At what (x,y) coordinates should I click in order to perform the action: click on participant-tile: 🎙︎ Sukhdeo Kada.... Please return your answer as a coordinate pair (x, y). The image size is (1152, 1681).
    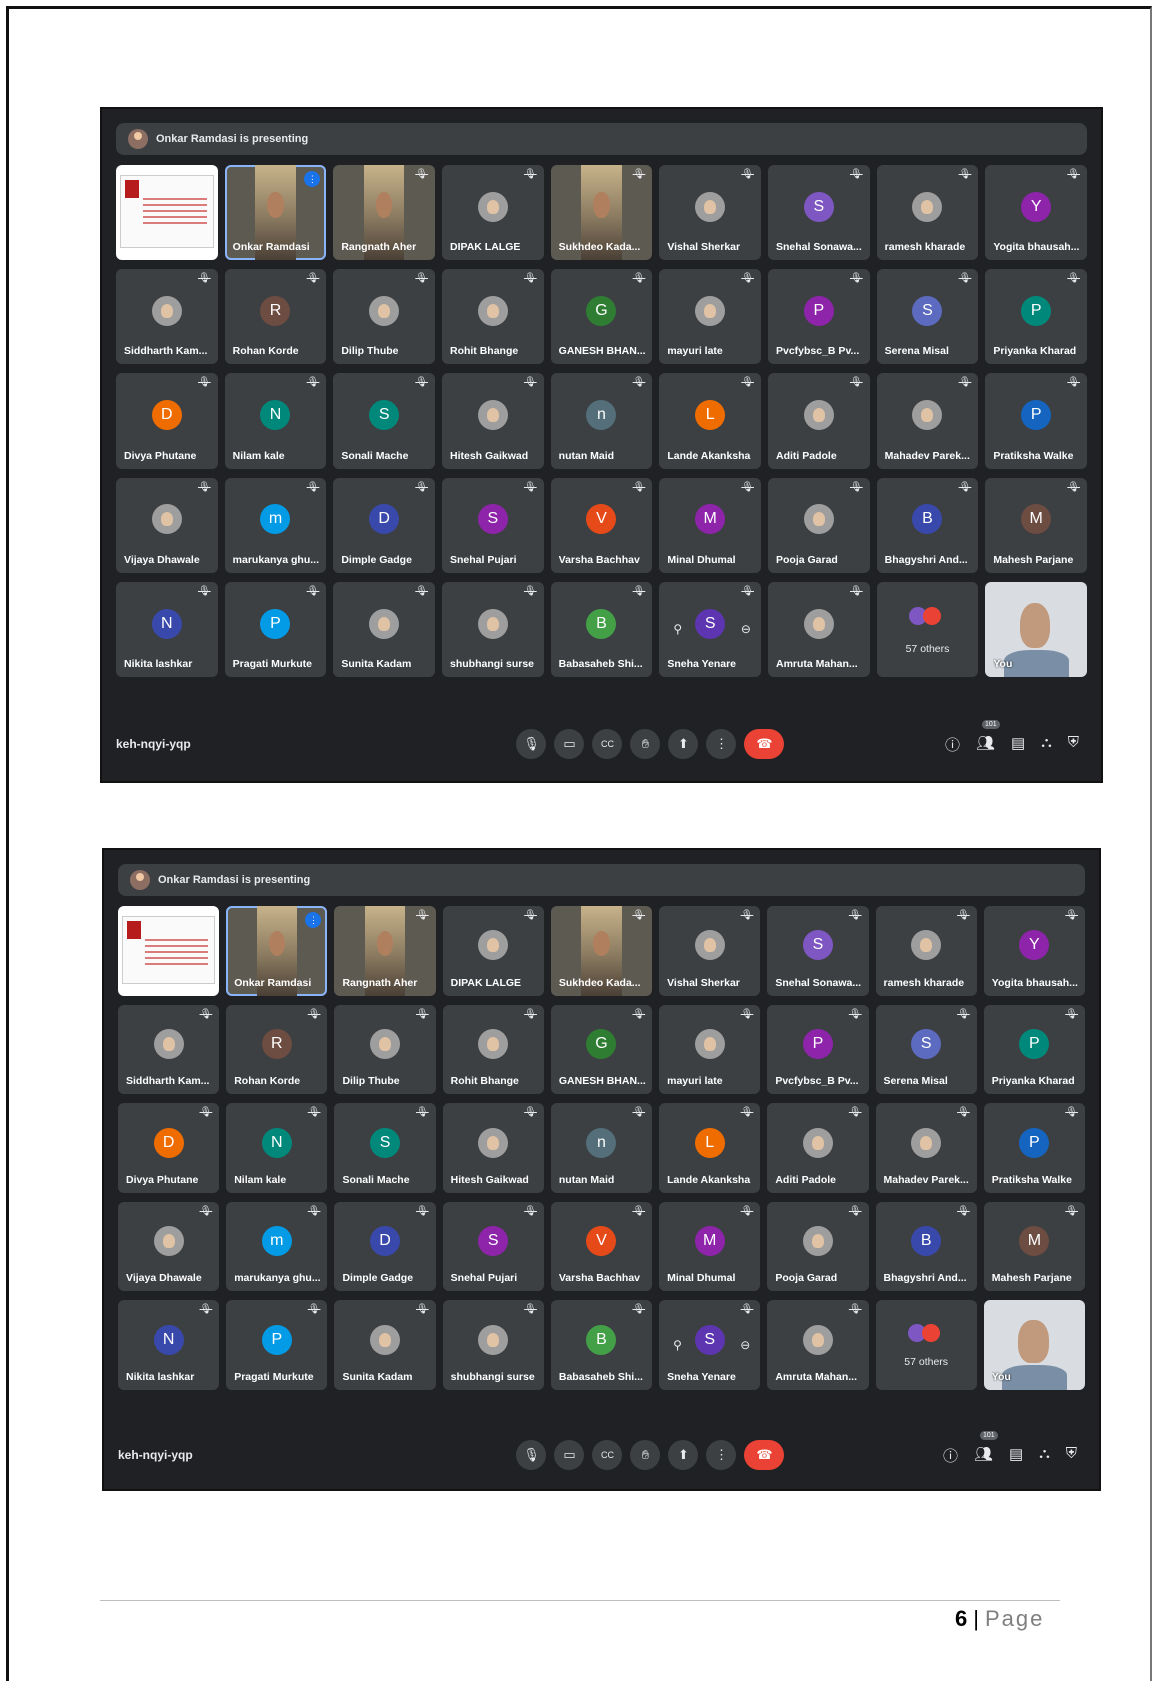
    Looking at the image, I should click on (601, 213).